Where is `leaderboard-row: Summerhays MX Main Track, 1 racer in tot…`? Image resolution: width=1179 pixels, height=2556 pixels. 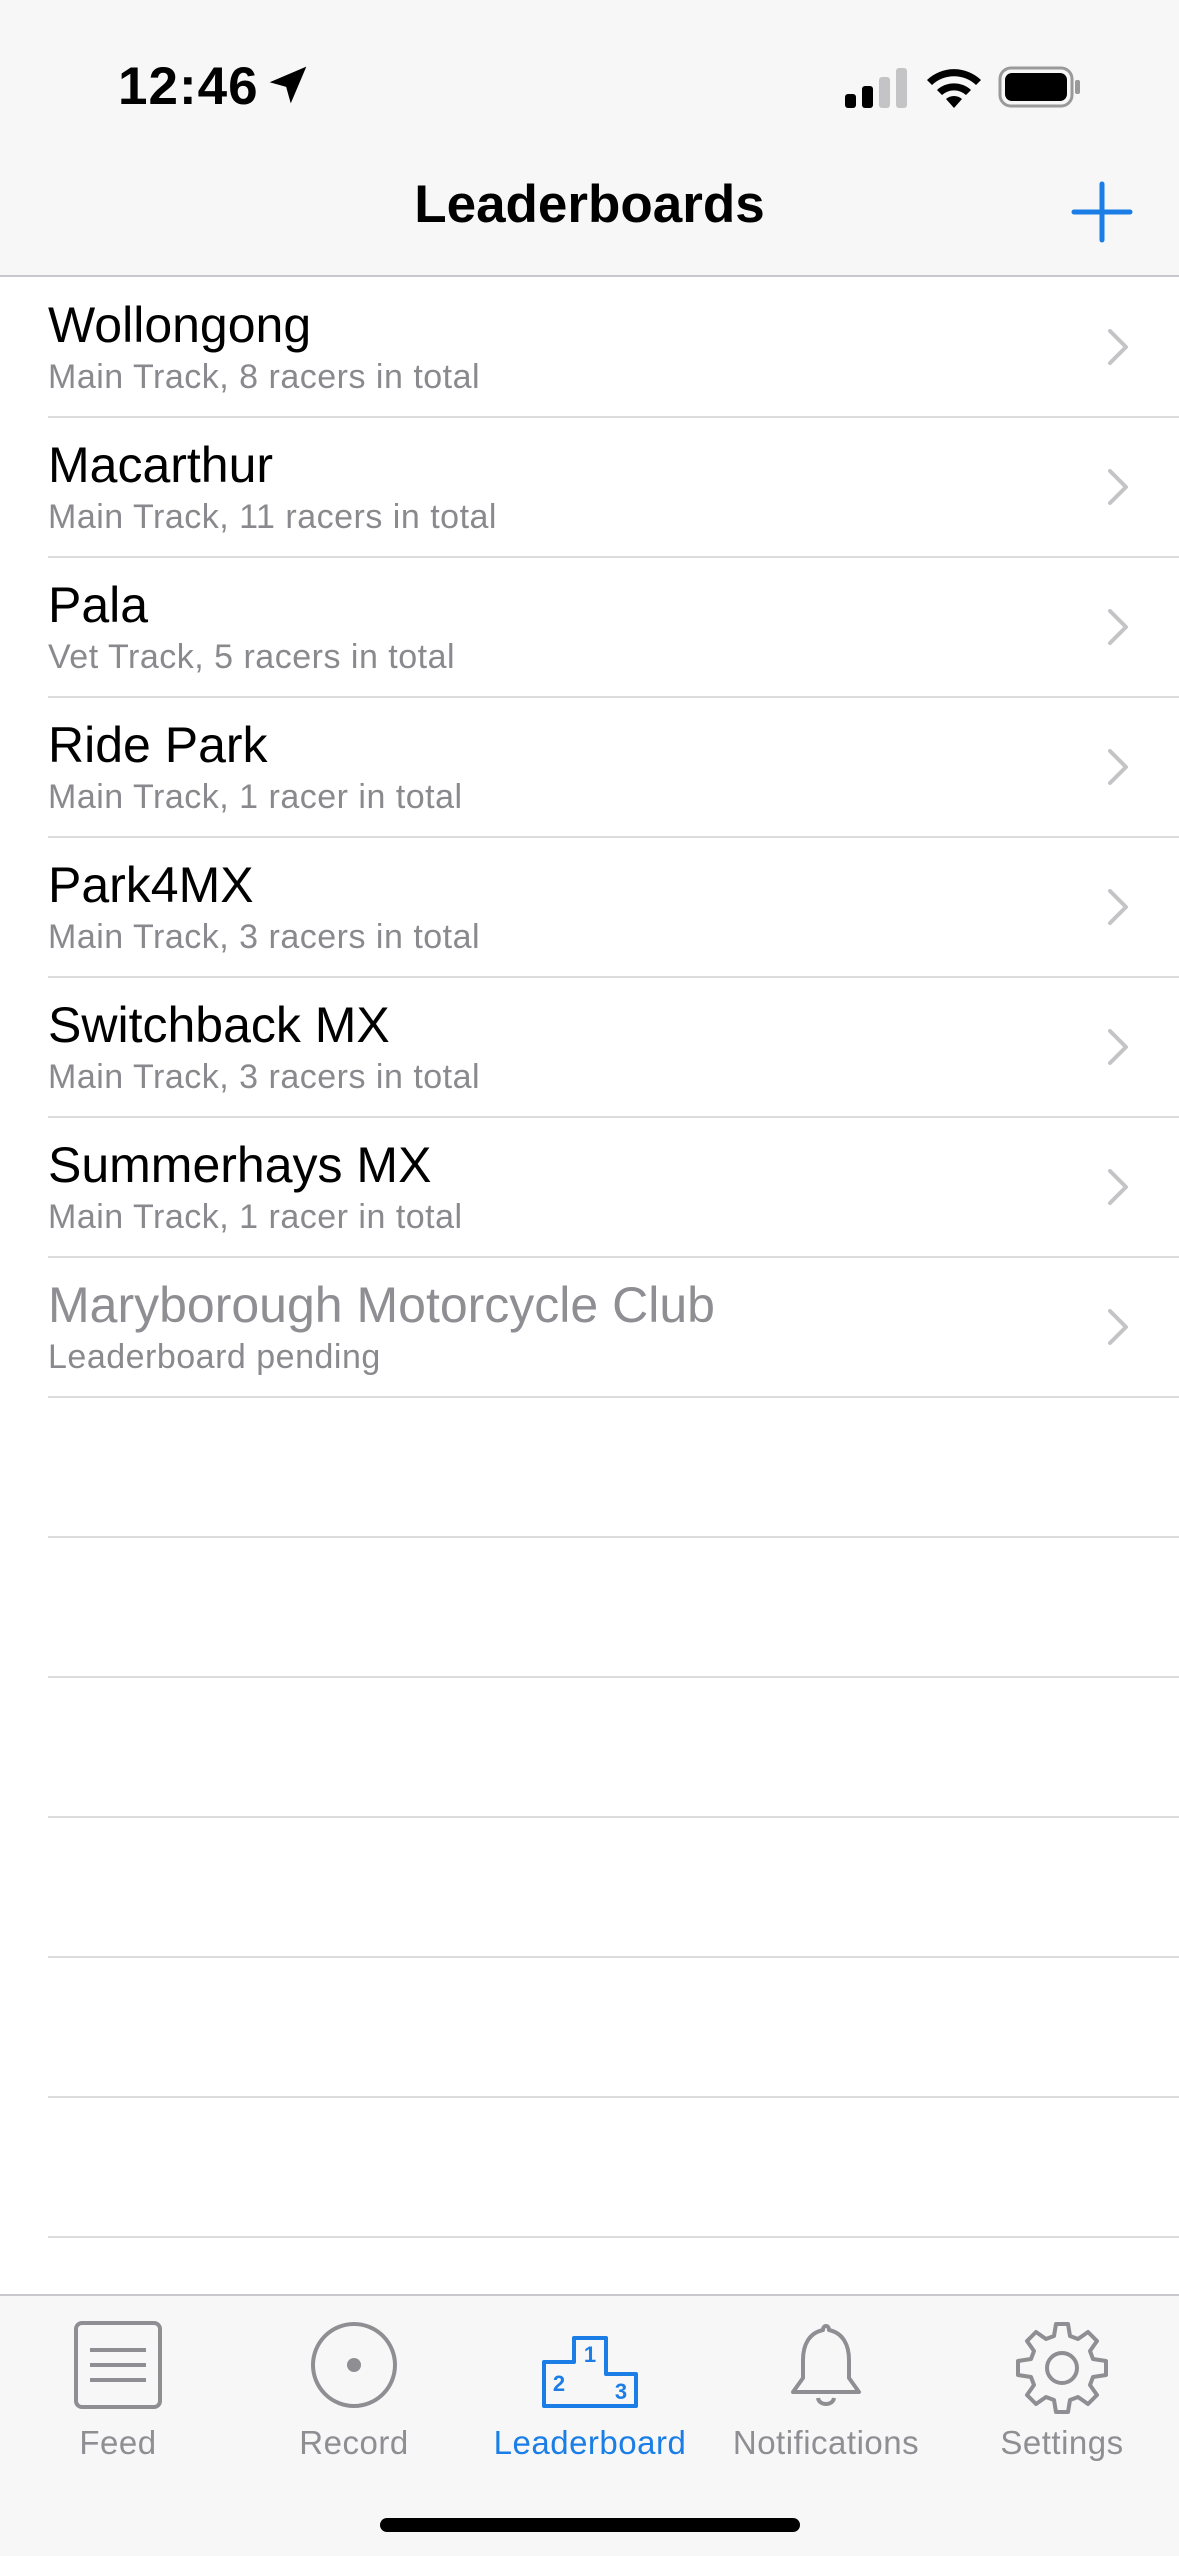
leaderboard-row: Summerhays MX Main Track, 1 racer in tot… is located at coordinates (613, 1188).